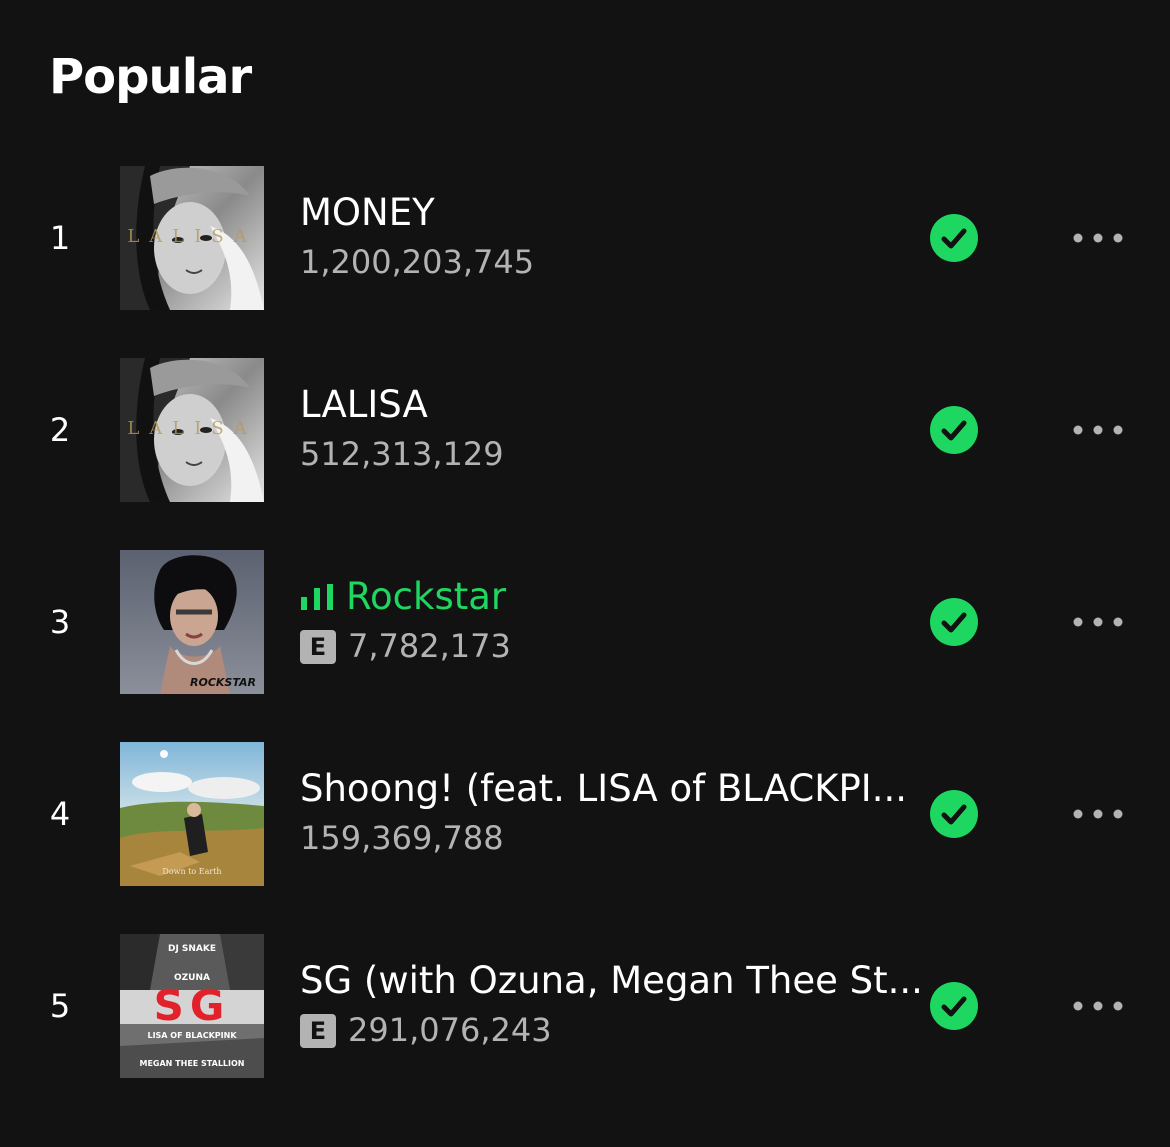  I want to click on track-title: MONEY, so click(367, 212).